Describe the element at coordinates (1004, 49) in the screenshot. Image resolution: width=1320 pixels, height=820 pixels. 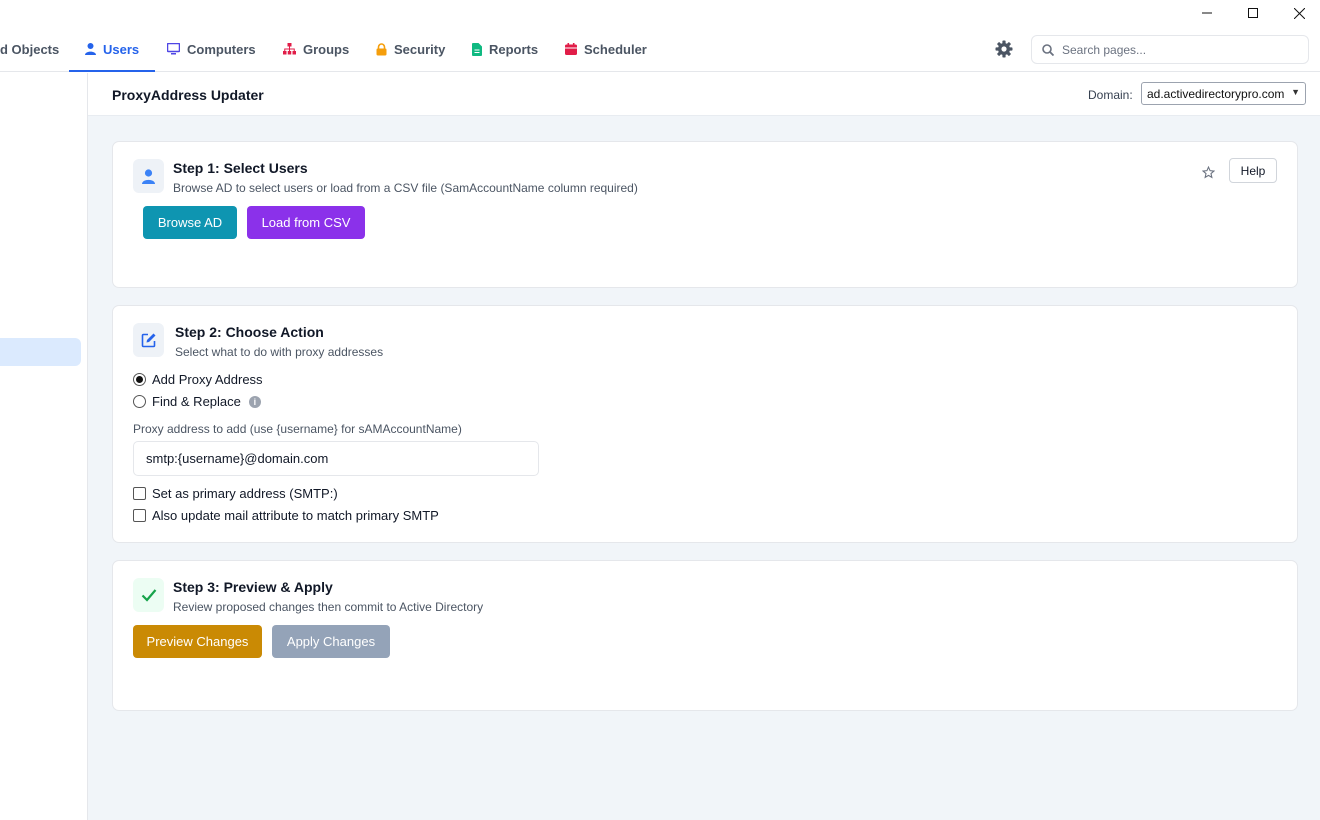
I see `gear-icon` at that location.